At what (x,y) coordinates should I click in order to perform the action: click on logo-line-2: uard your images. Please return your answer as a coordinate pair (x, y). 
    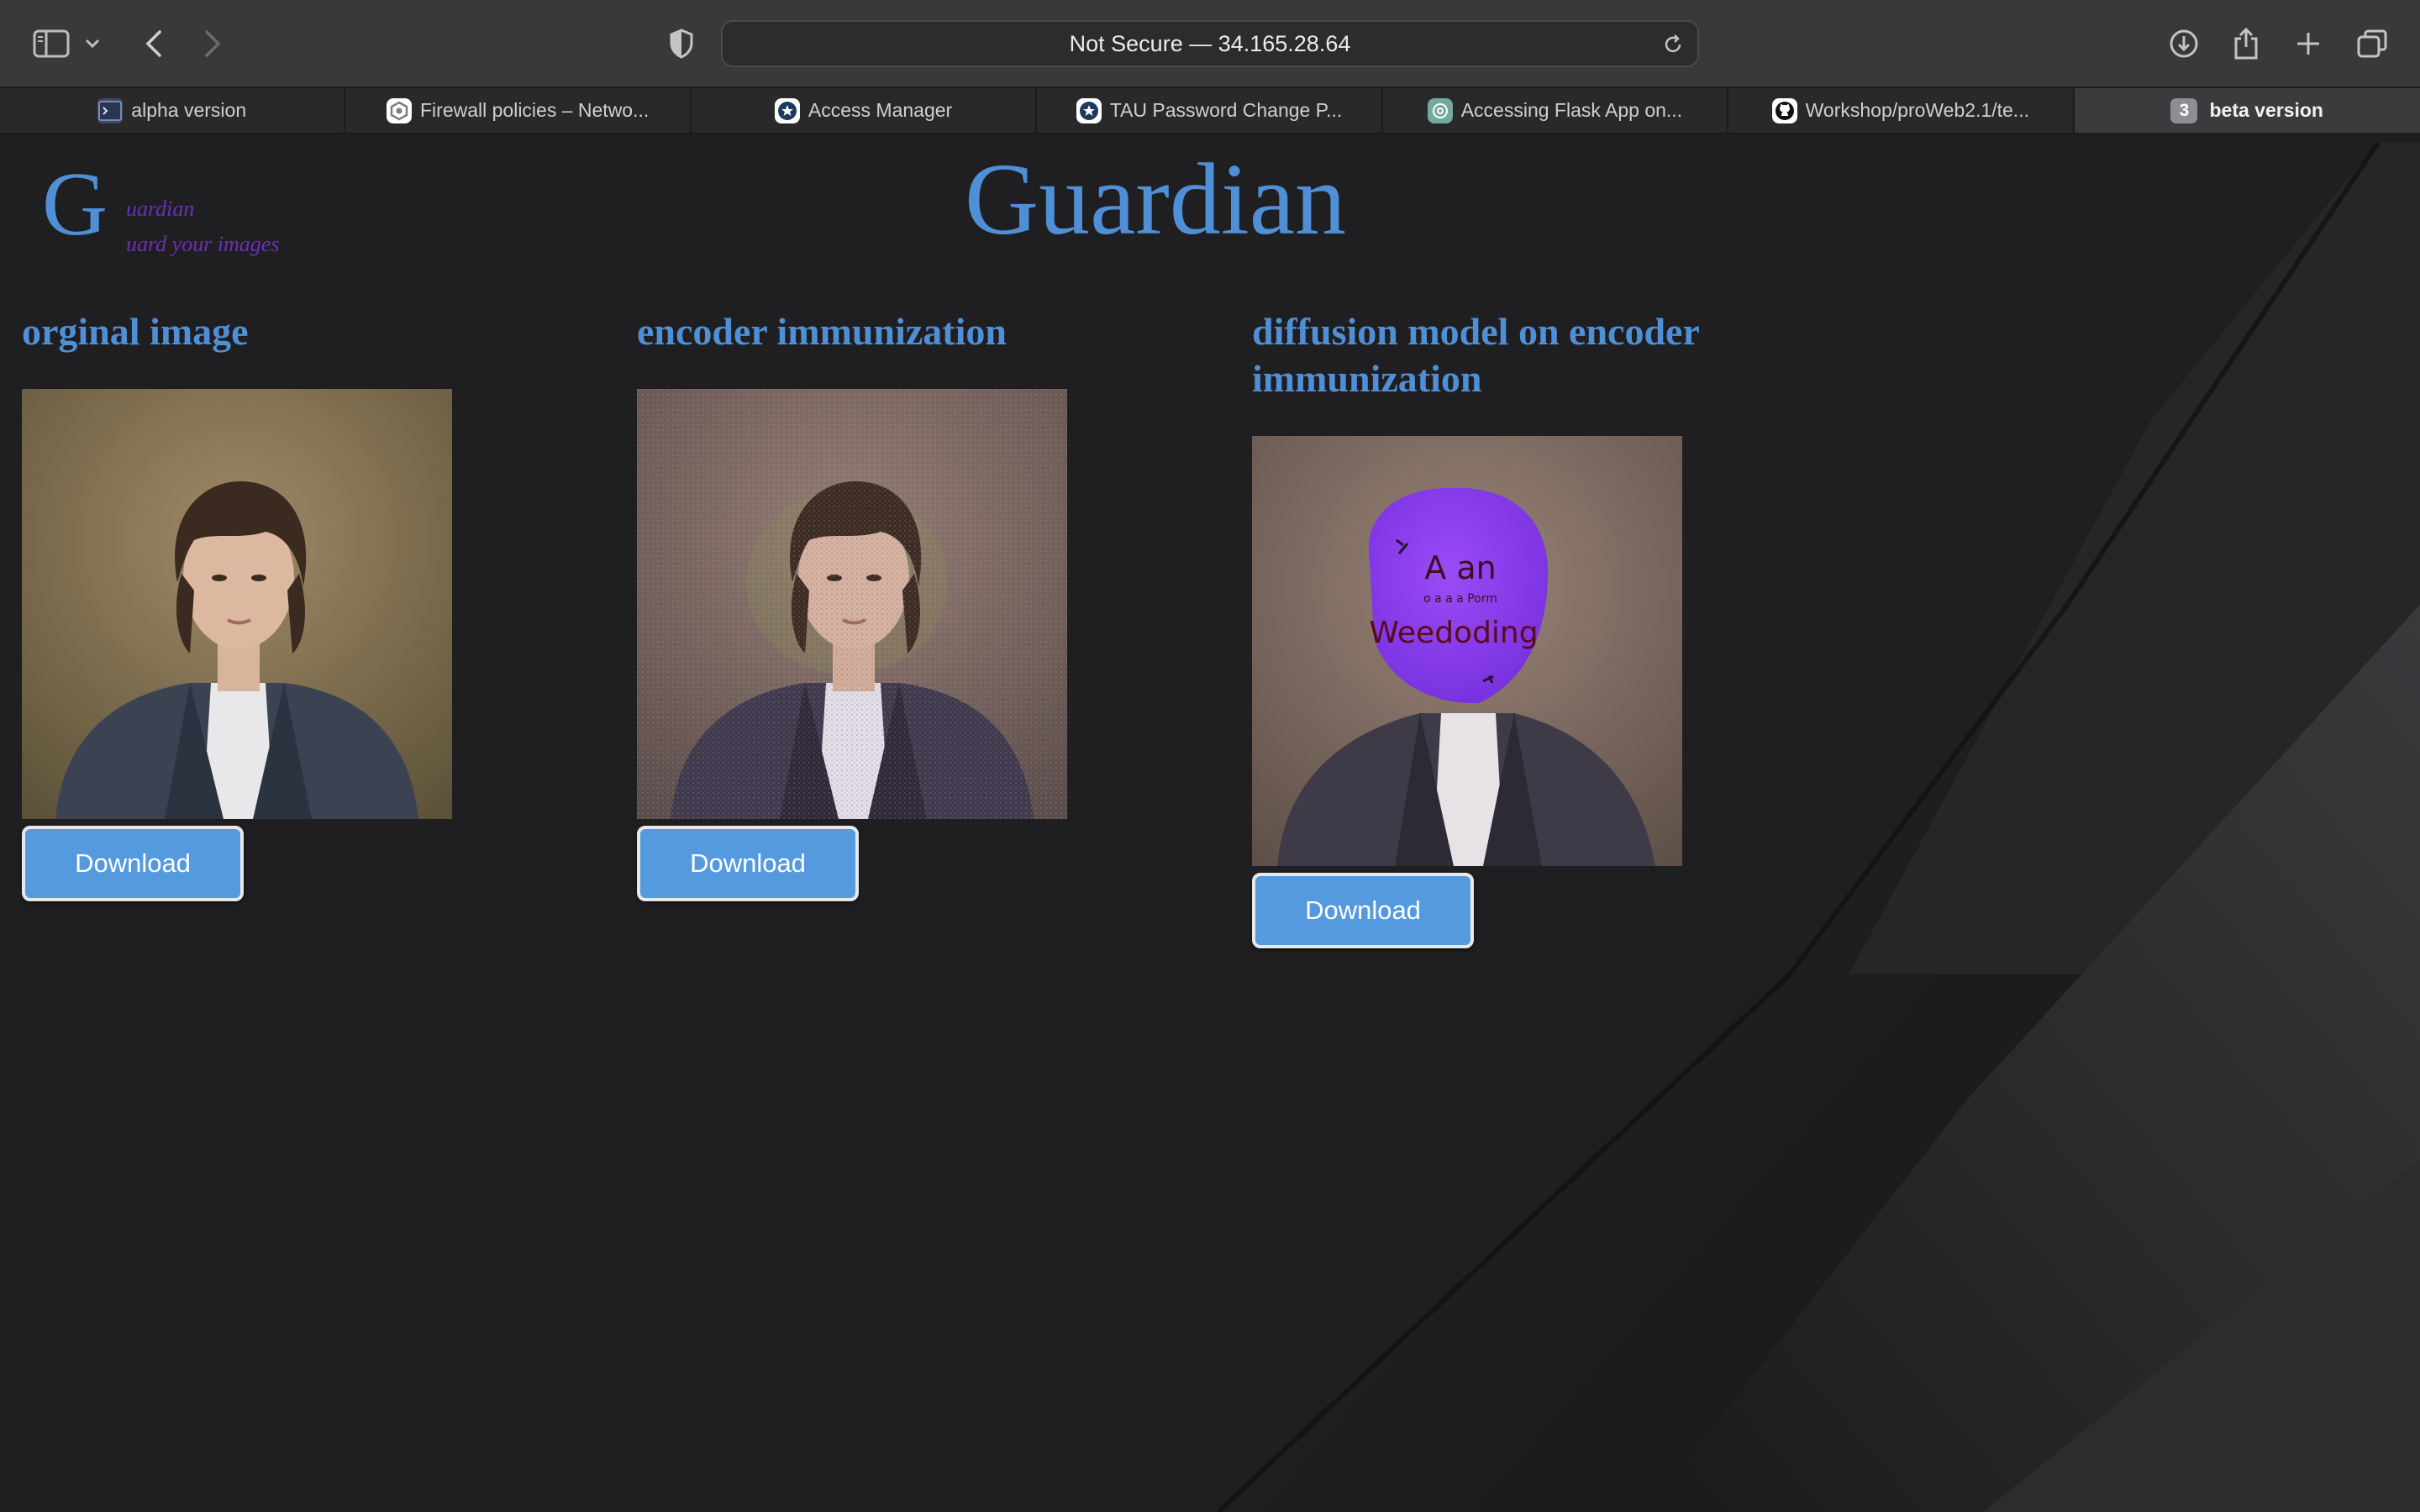
    Looking at the image, I should click on (203, 244).